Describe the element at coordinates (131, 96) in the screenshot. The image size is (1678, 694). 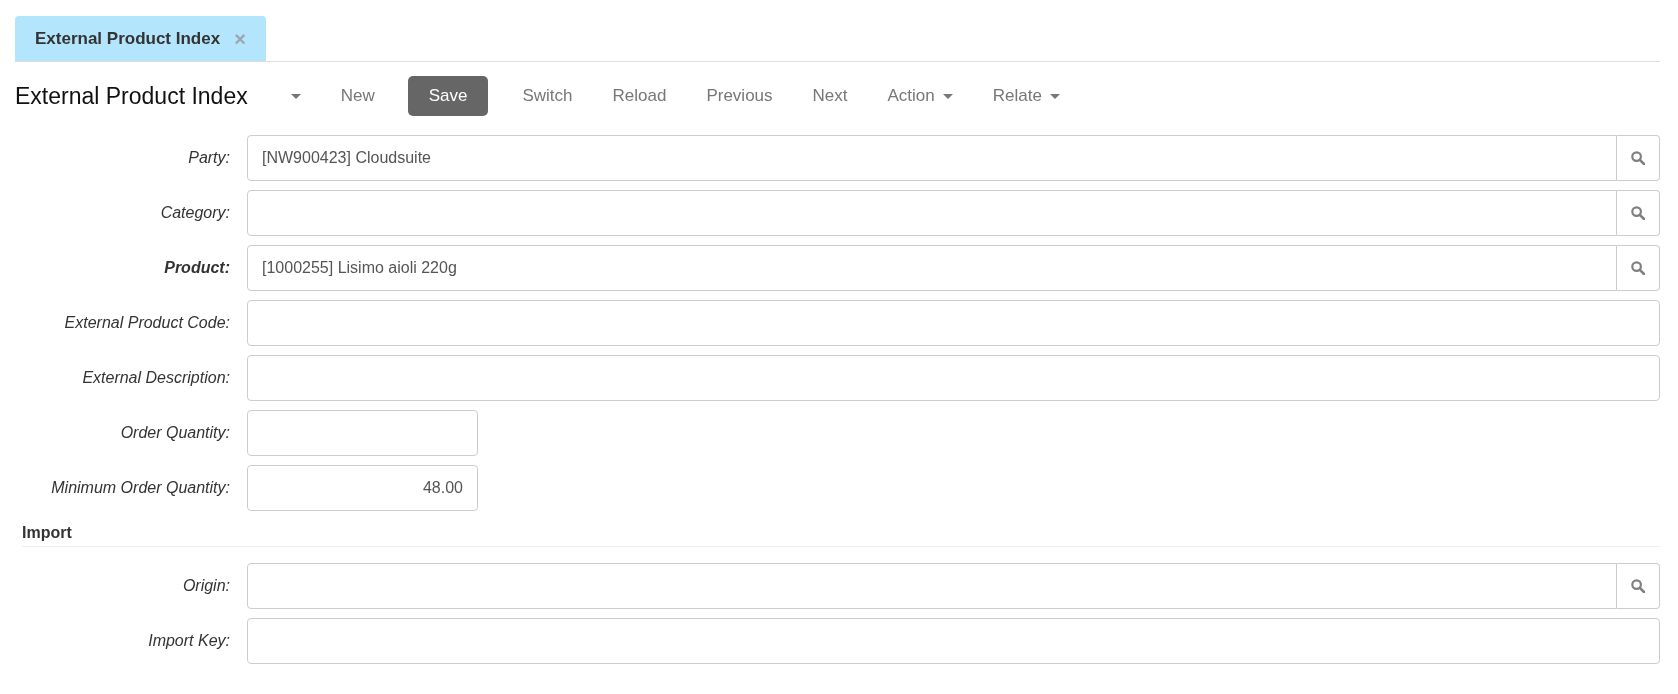
I see `page-title: External Product Index` at that location.